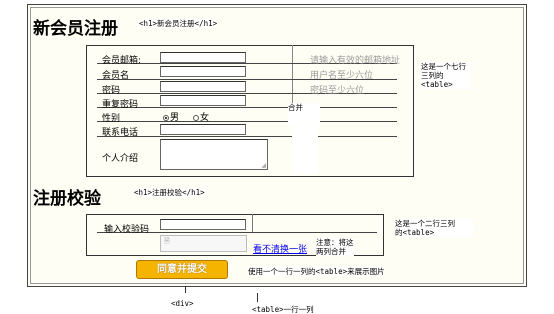  I want to click on table-single-annotation: <table>一行一列, so click(283, 309).